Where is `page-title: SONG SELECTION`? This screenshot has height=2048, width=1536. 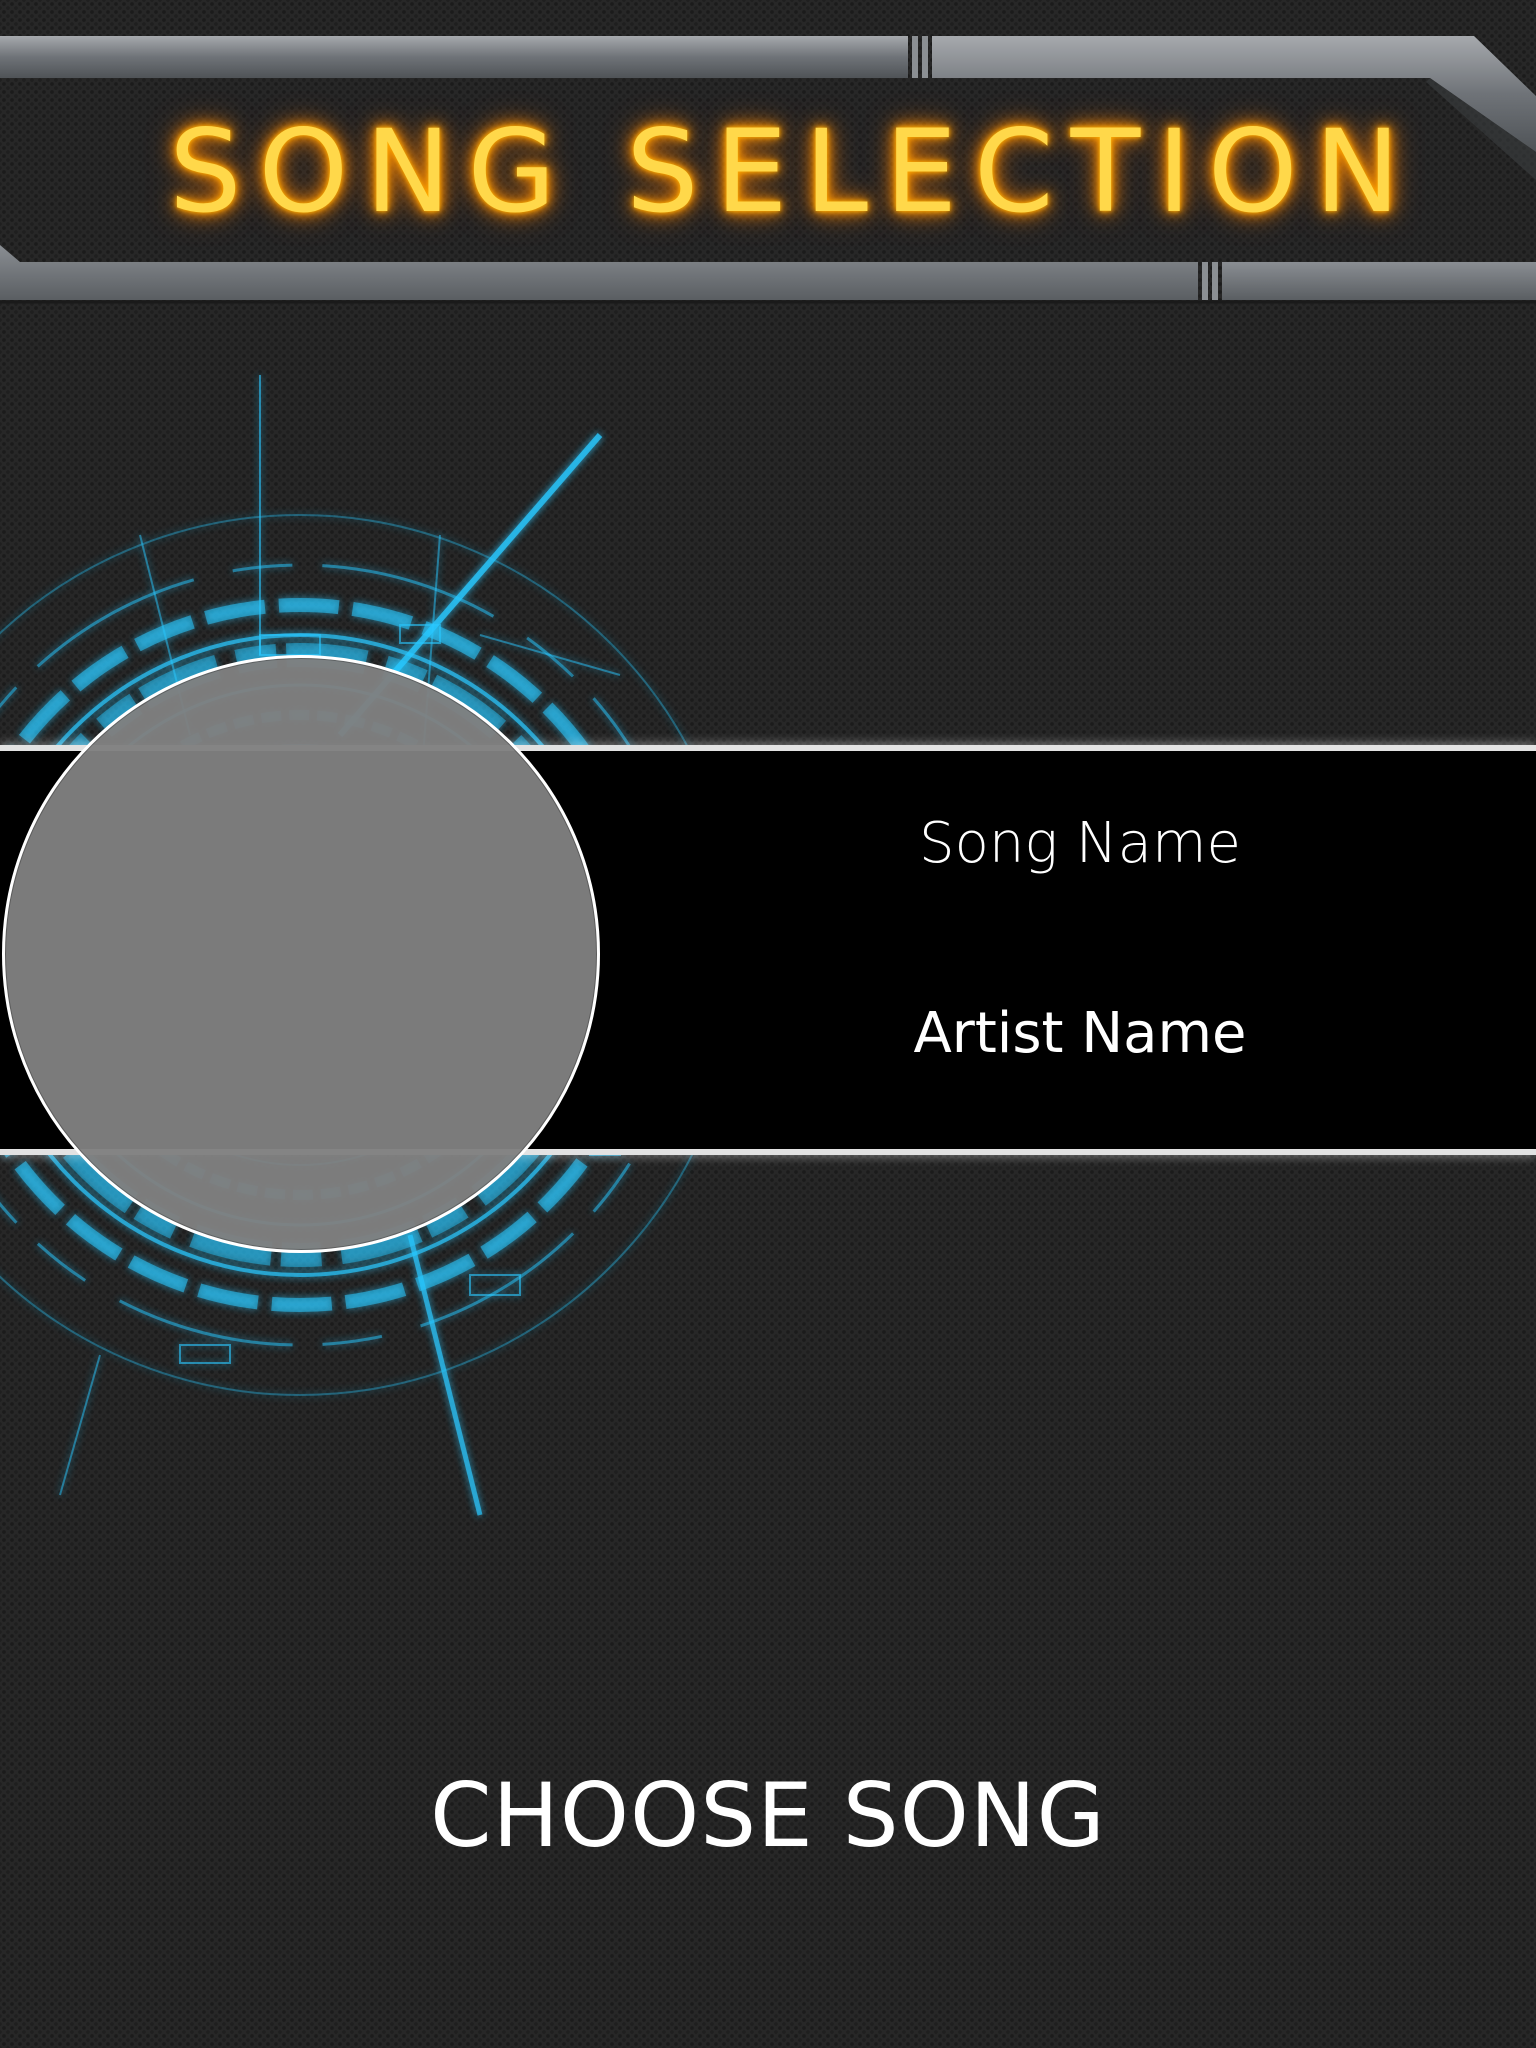
page-title: SONG SELECTION is located at coordinates (793, 171).